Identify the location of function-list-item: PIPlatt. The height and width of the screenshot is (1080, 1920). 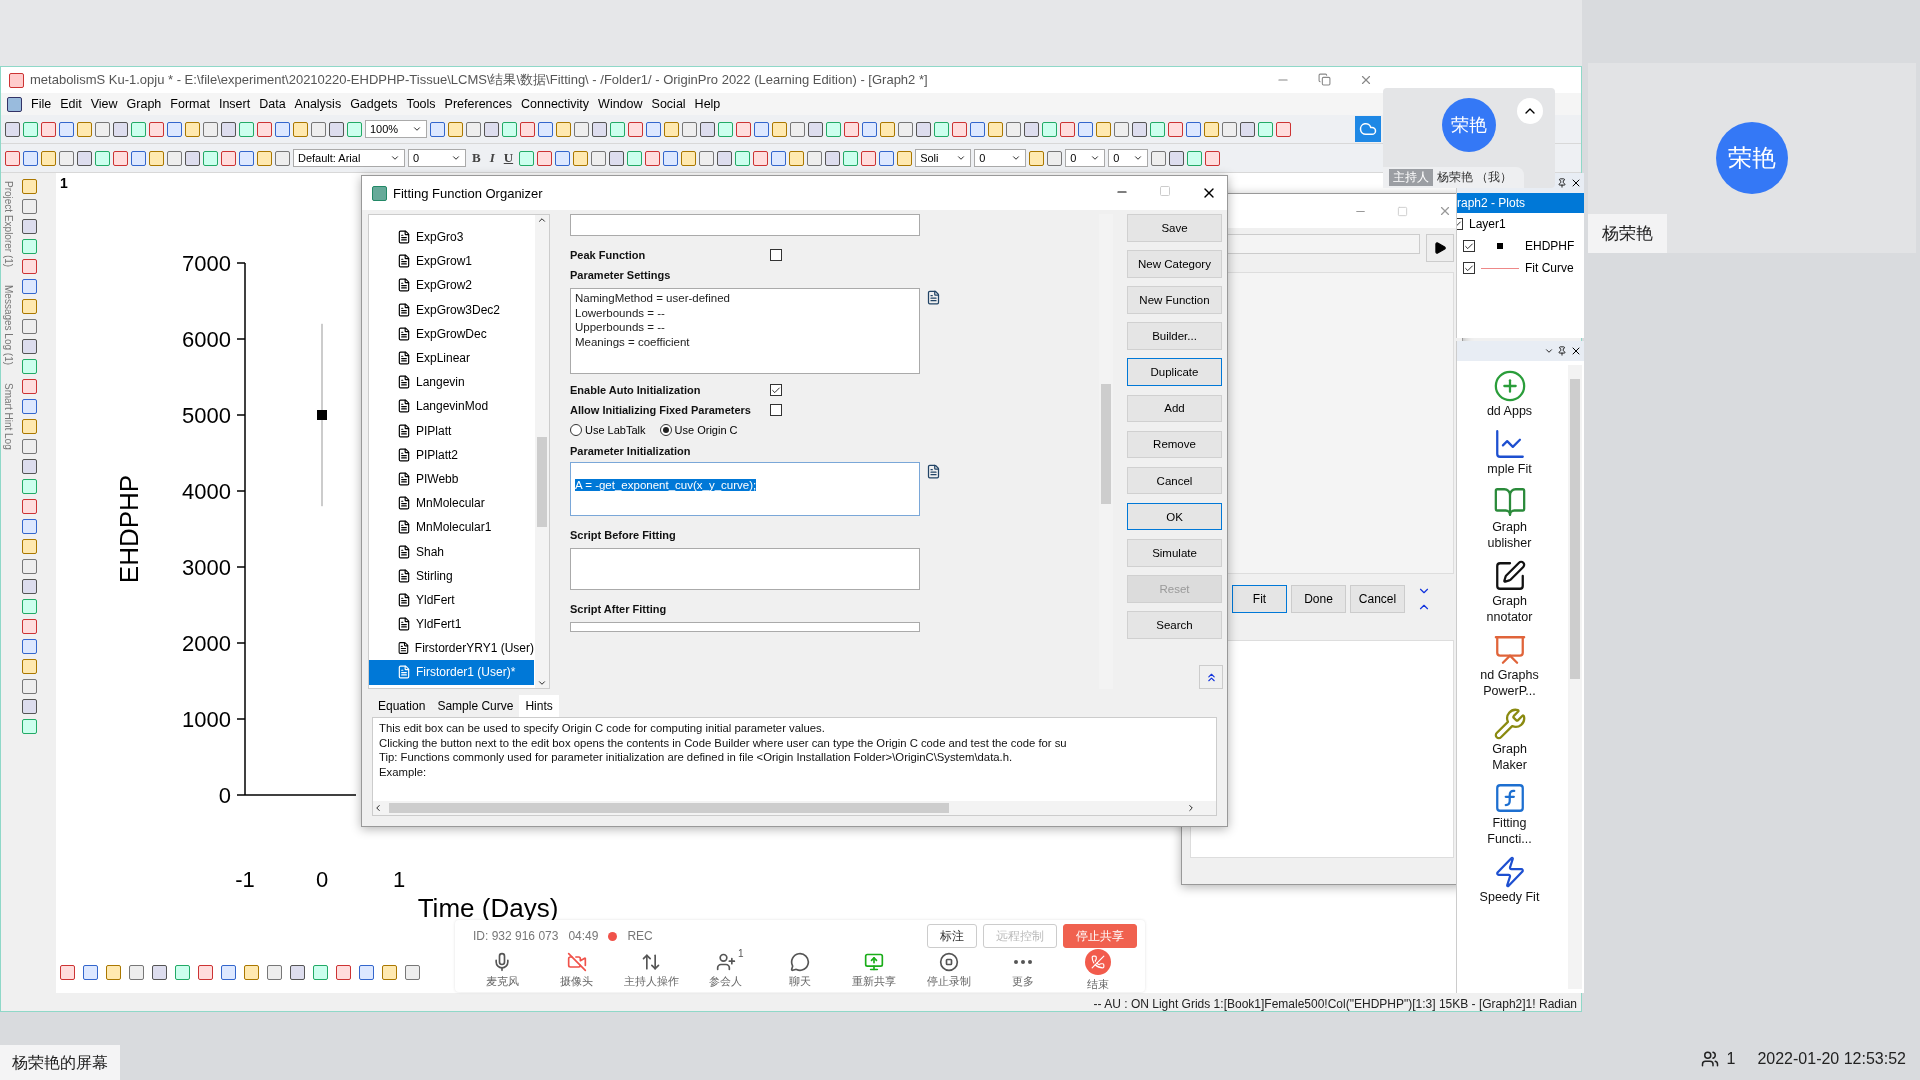
(451, 430).